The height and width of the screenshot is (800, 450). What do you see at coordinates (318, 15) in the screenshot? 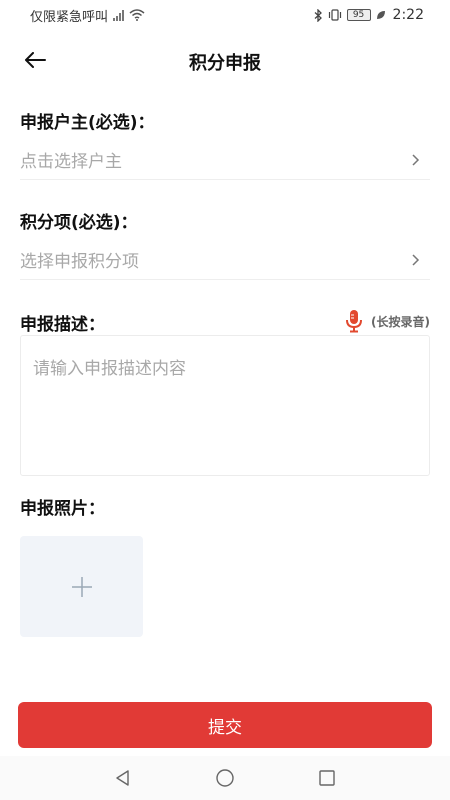
I see `bluetooth-icon` at bounding box center [318, 15].